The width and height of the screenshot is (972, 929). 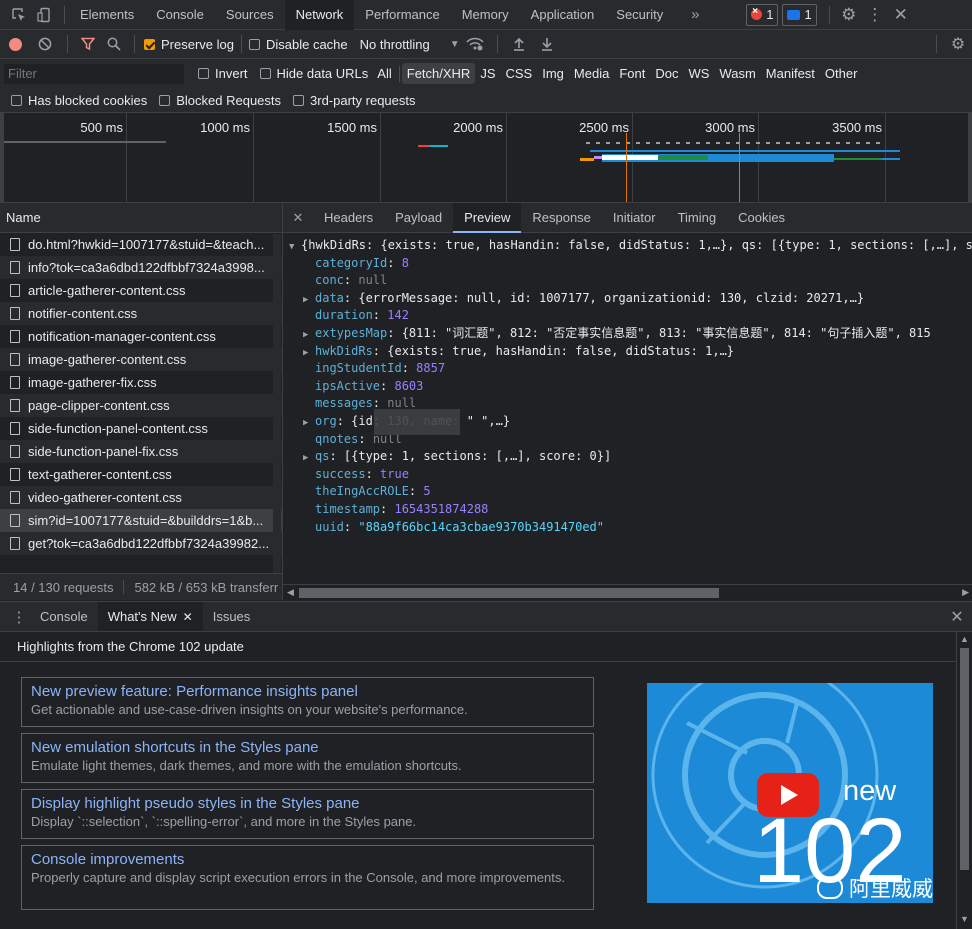 What do you see at coordinates (487, 73) in the screenshot?
I see `filter-type-js: JS` at bounding box center [487, 73].